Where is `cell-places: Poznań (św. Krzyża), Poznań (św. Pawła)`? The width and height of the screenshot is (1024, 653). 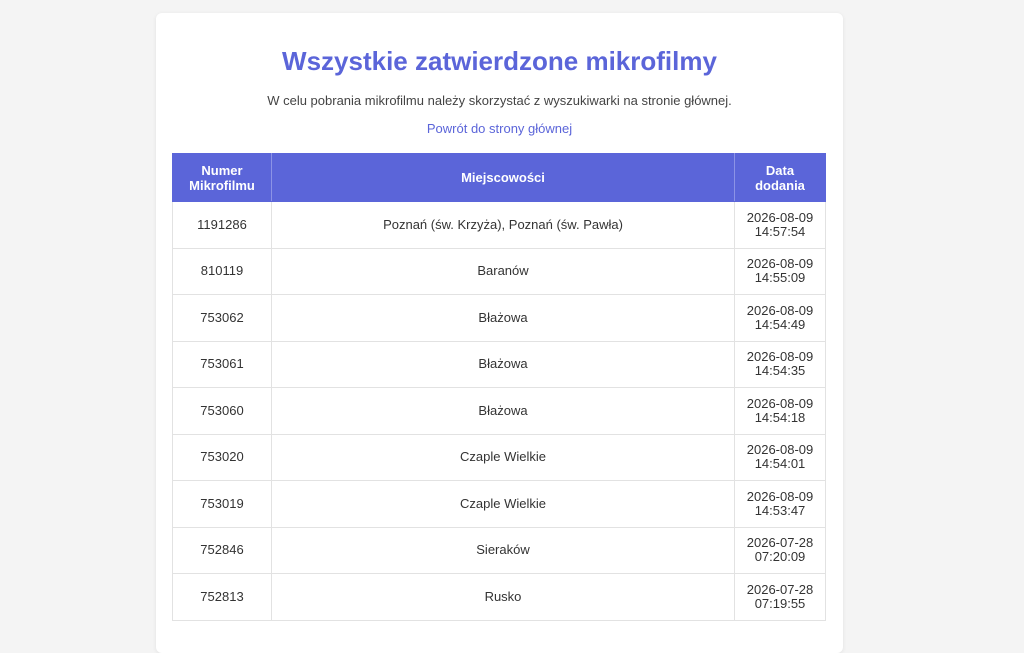 cell-places: Poznań (św. Krzyża), Poznań (św. Pawła) is located at coordinates (503, 225).